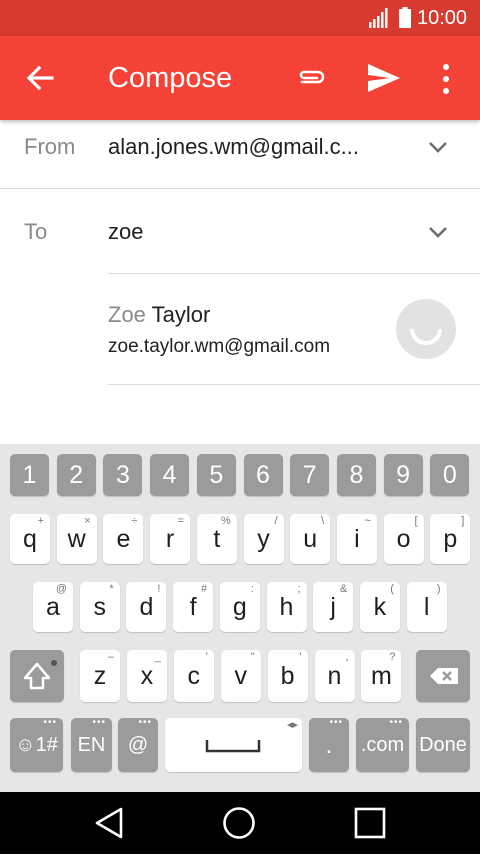 This screenshot has width=480, height=854. Describe the element at coordinates (226, 521) in the screenshot. I see `key-hint: %` at that location.